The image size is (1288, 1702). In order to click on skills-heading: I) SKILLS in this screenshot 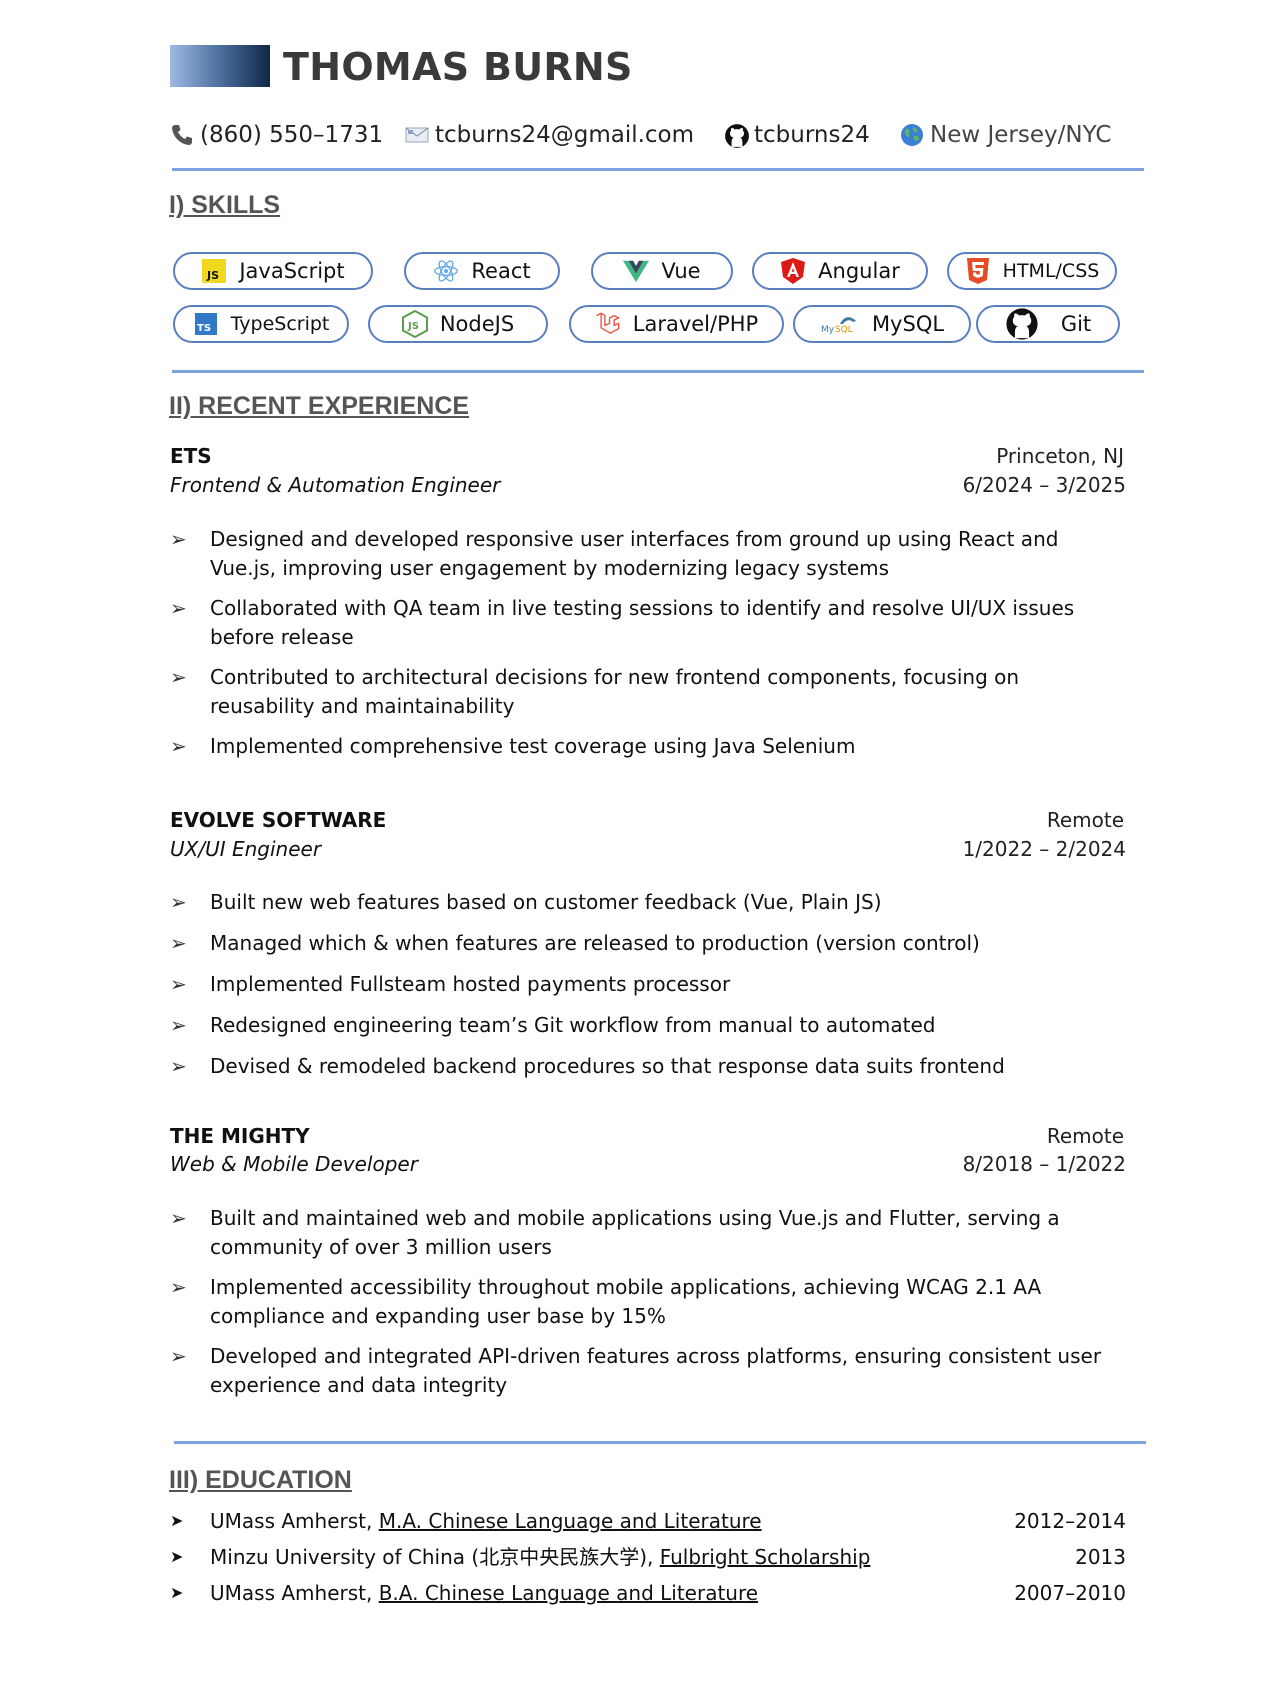, I will do `click(225, 205)`.